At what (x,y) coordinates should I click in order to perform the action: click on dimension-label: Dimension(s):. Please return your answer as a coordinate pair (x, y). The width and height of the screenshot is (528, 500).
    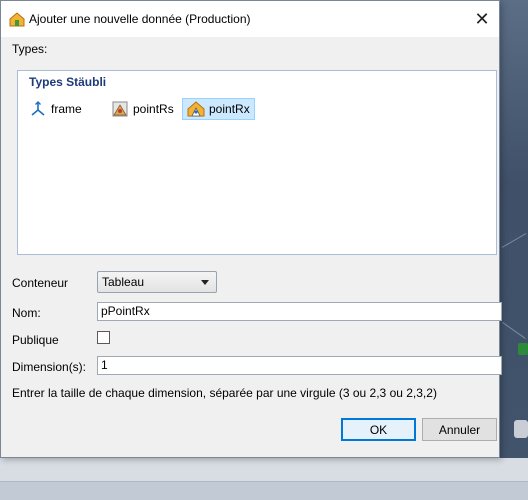
    Looking at the image, I should click on (49, 367).